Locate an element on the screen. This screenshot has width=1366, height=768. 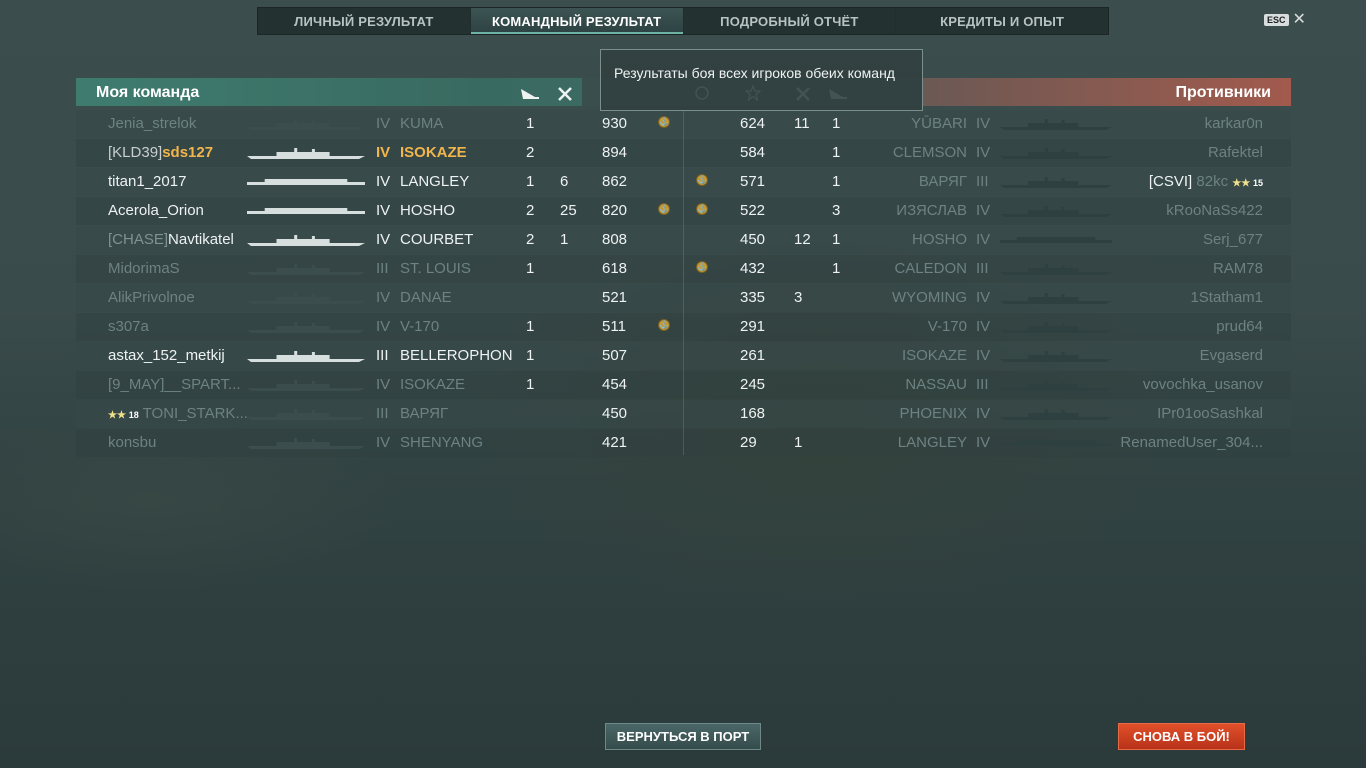
ally-player: [CHASE]Navtikatel is located at coordinates (171, 240).